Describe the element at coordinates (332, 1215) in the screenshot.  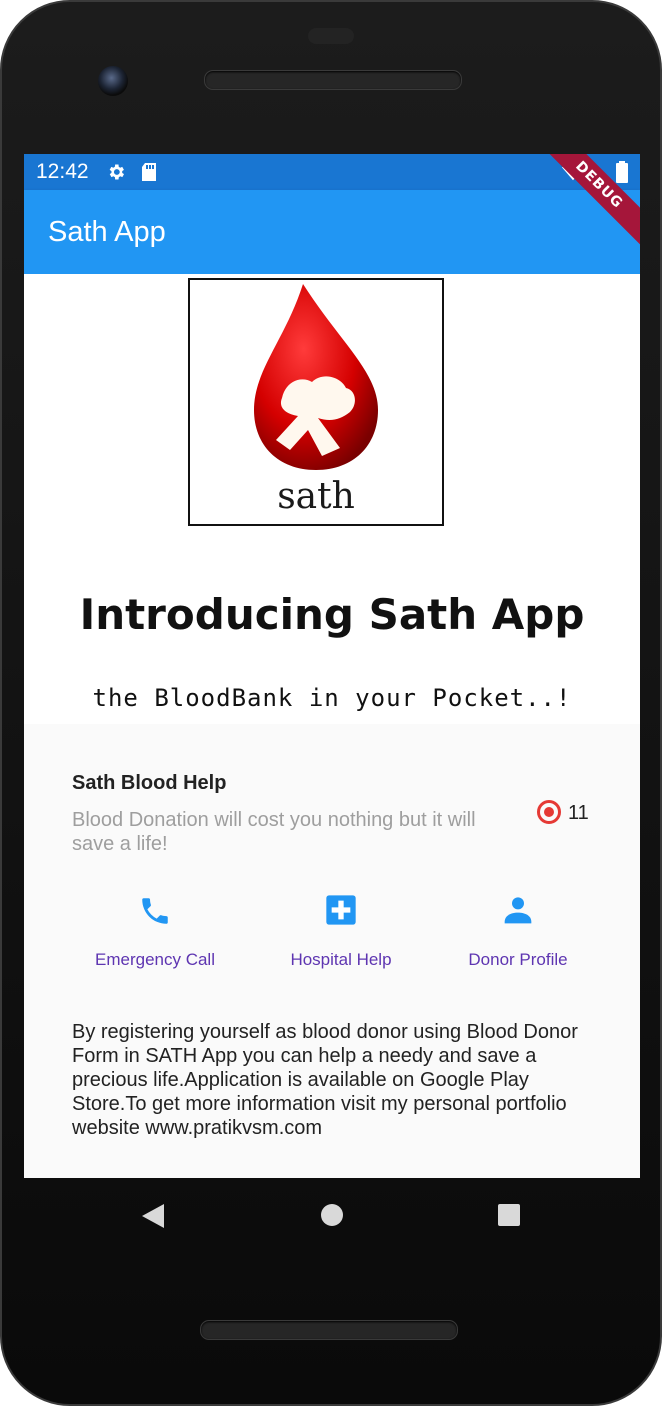
I see `home-icon` at that location.